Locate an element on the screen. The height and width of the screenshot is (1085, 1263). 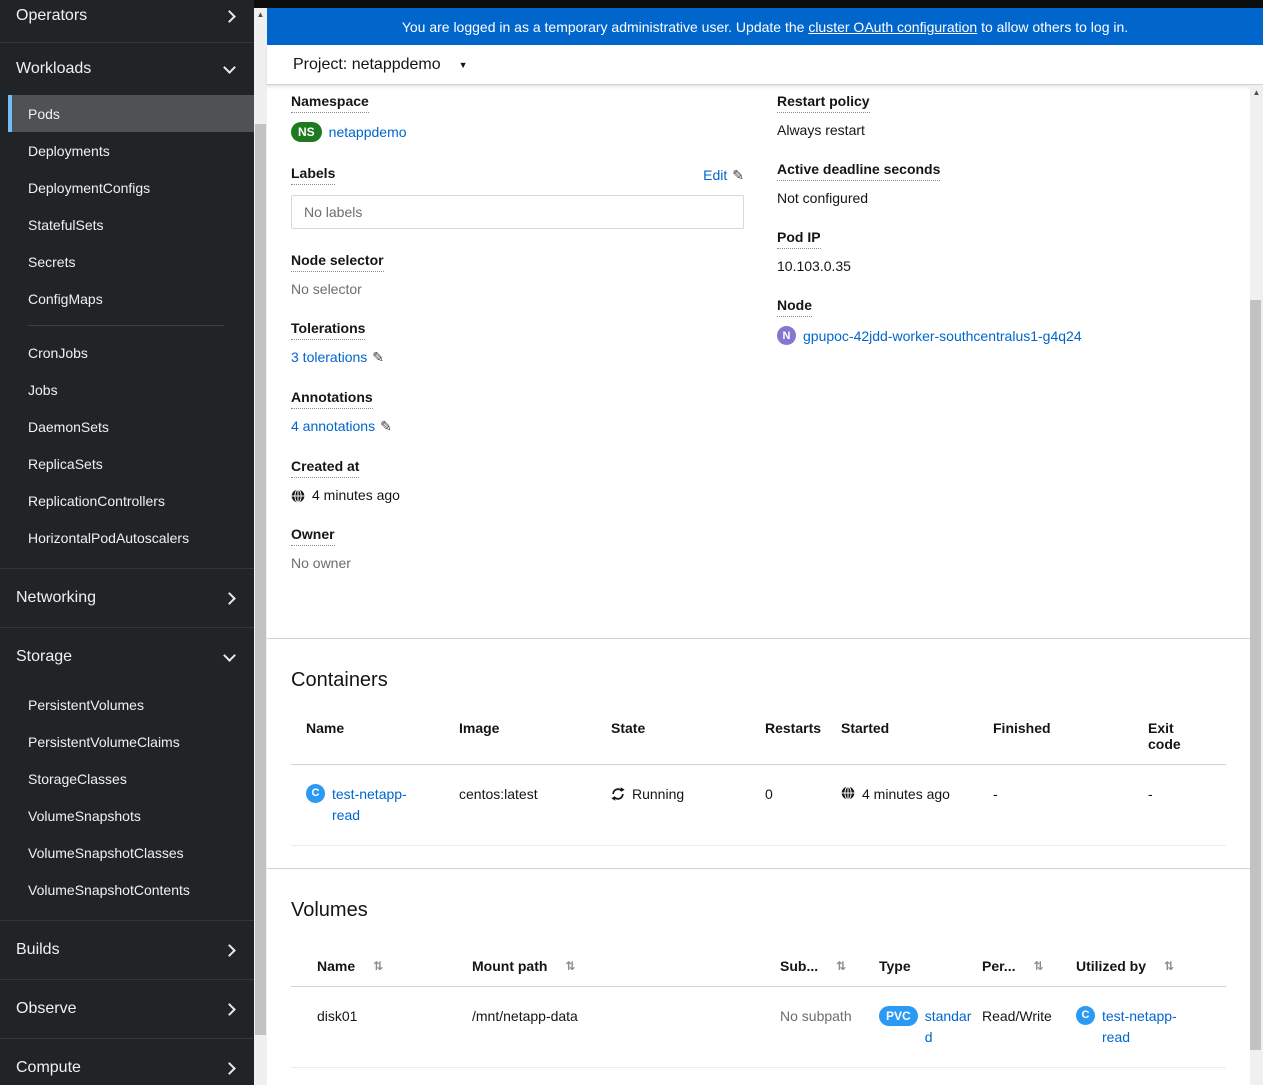
col-header-mount-path: Mount path ⇅ is located at coordinates (626, 969).